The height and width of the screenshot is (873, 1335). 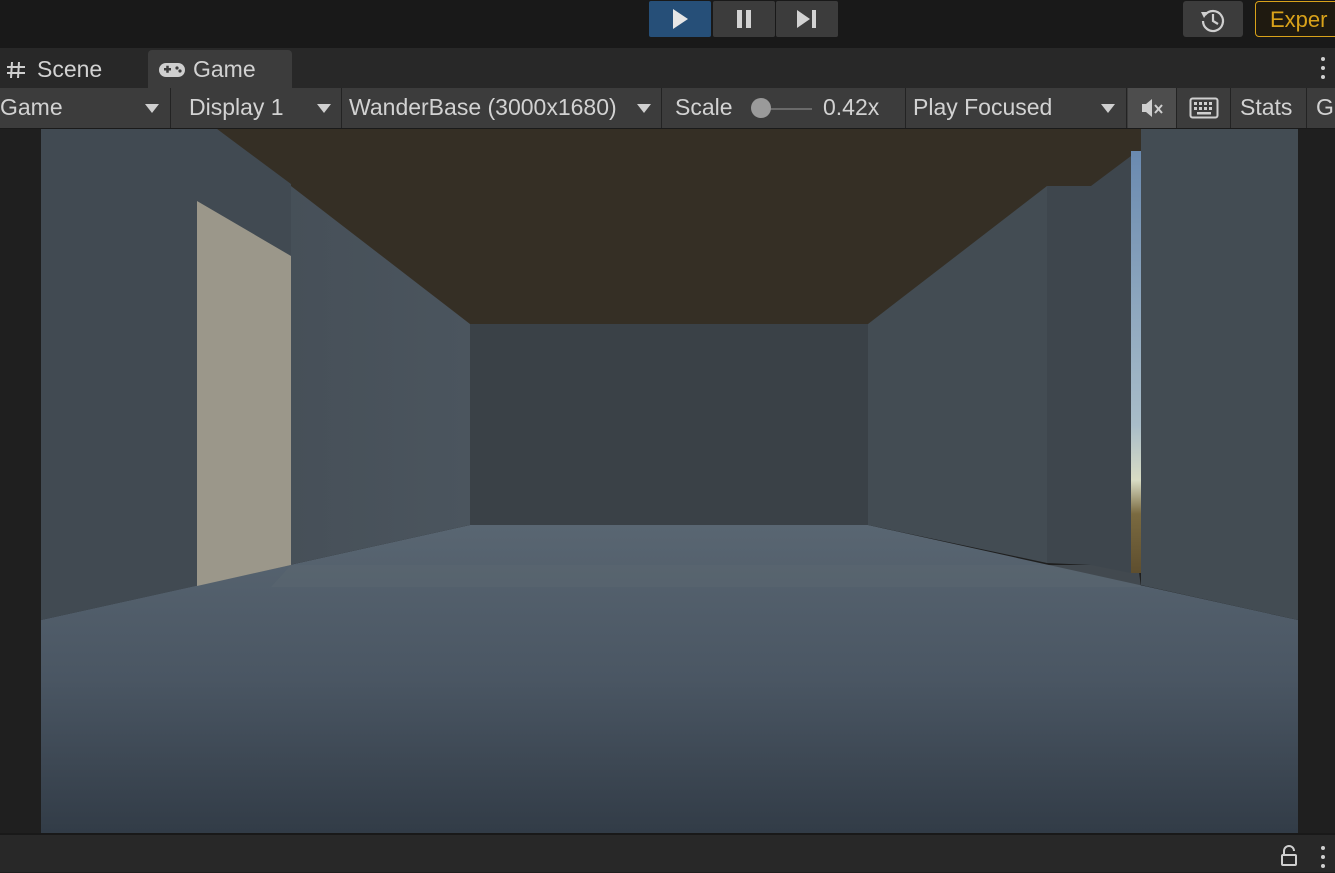 I want to click on keyboard-shortcuts-toggle, so click(x=1204, y=108).